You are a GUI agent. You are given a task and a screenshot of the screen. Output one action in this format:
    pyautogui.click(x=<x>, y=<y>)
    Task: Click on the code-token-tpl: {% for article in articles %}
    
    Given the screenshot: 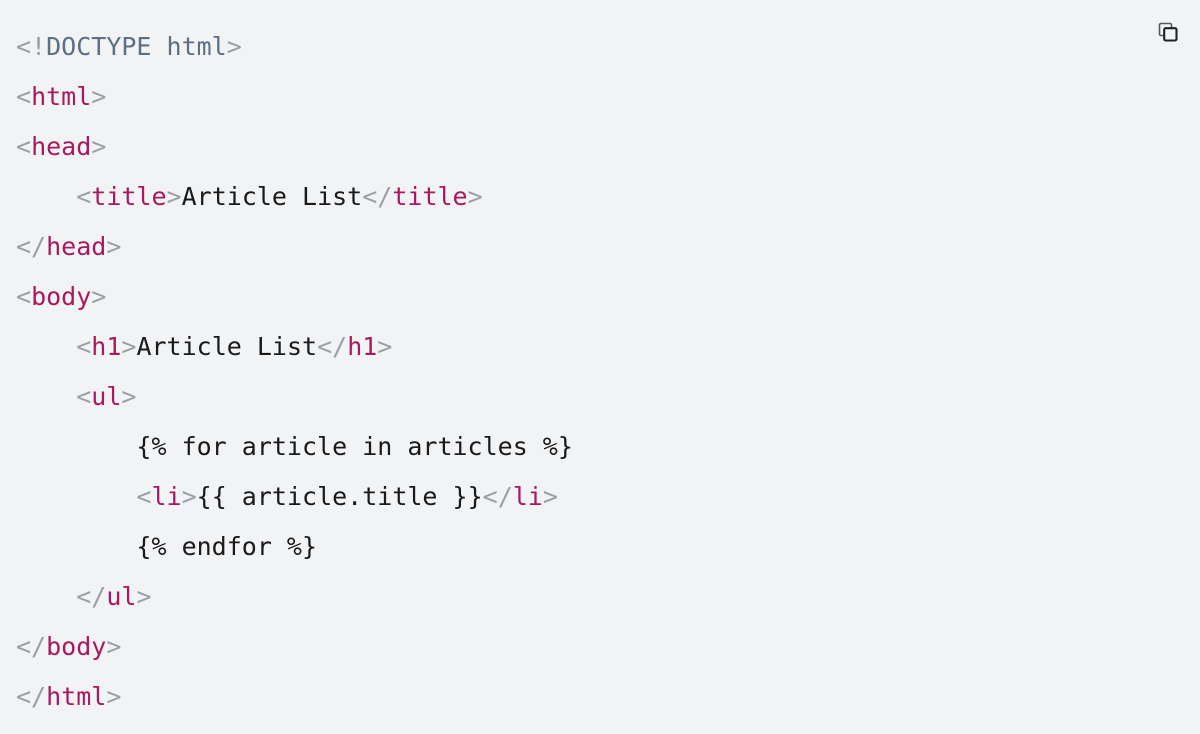 What is the action you would take?
    pyautogui.click(x=354, y=446)
    